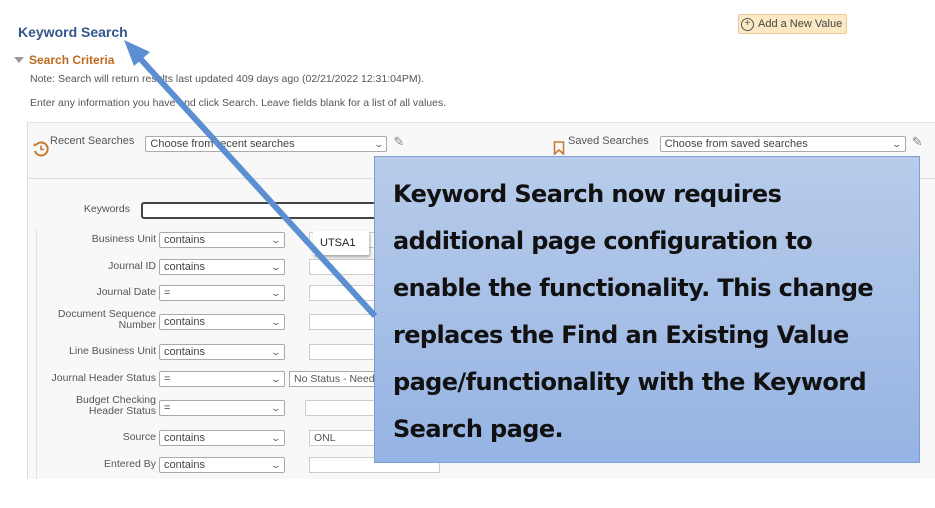 The height and width of the screenshot is (508, 935). What do you see at coordinates (800, 24) in the screenshot?
I see `add-new-value-label: Add a New Value` at bounding box center [800, 24].